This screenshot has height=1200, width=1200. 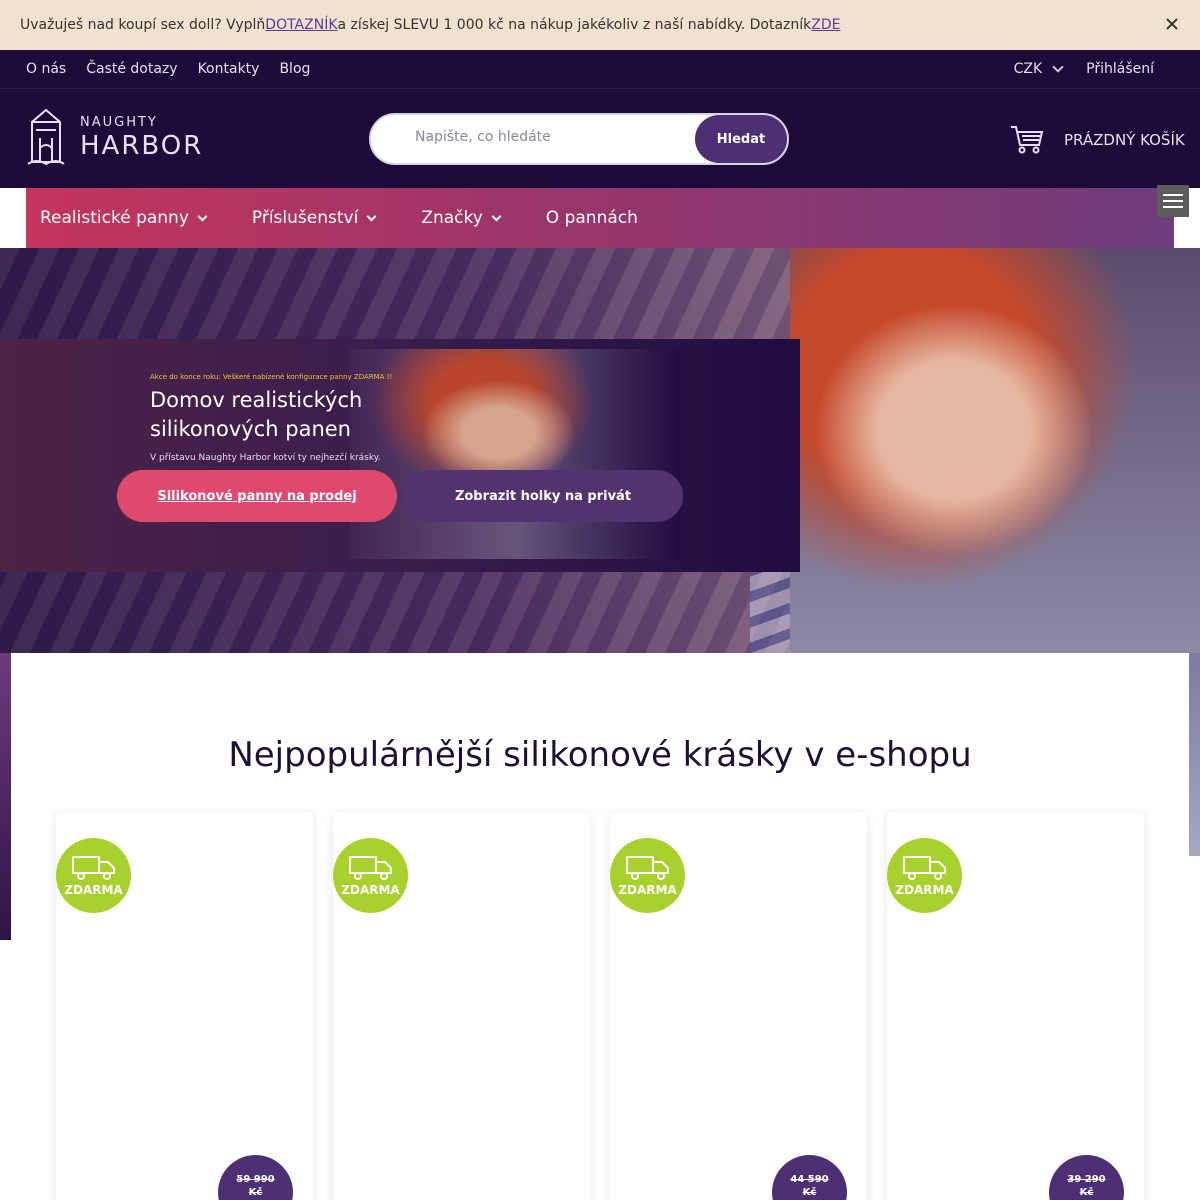 I want to click on price-badge: 44 590 Kč, so click(x=809, y=1177).